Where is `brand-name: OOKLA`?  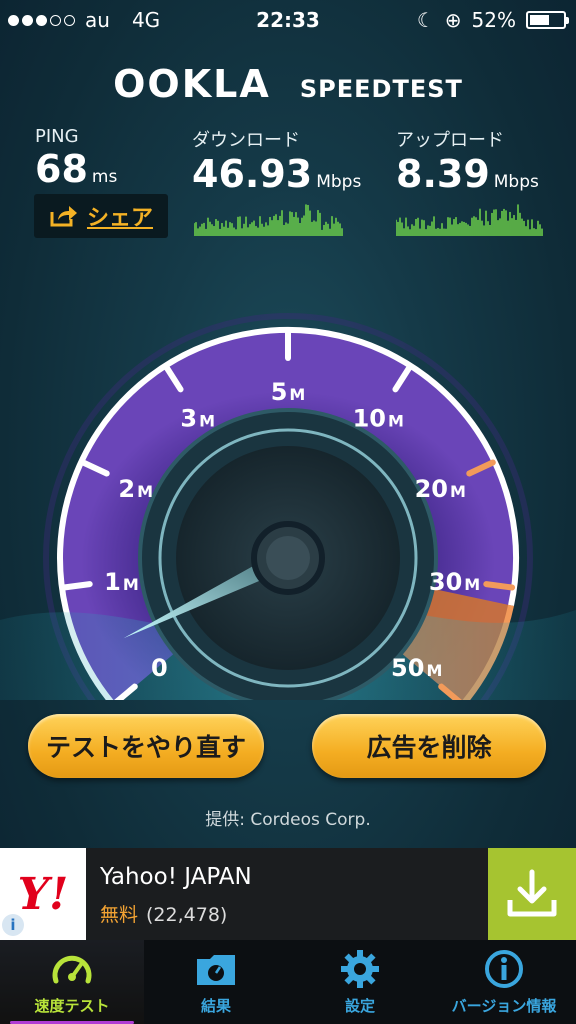
brand-name: OOKLA is located at coordinates (192, 84).